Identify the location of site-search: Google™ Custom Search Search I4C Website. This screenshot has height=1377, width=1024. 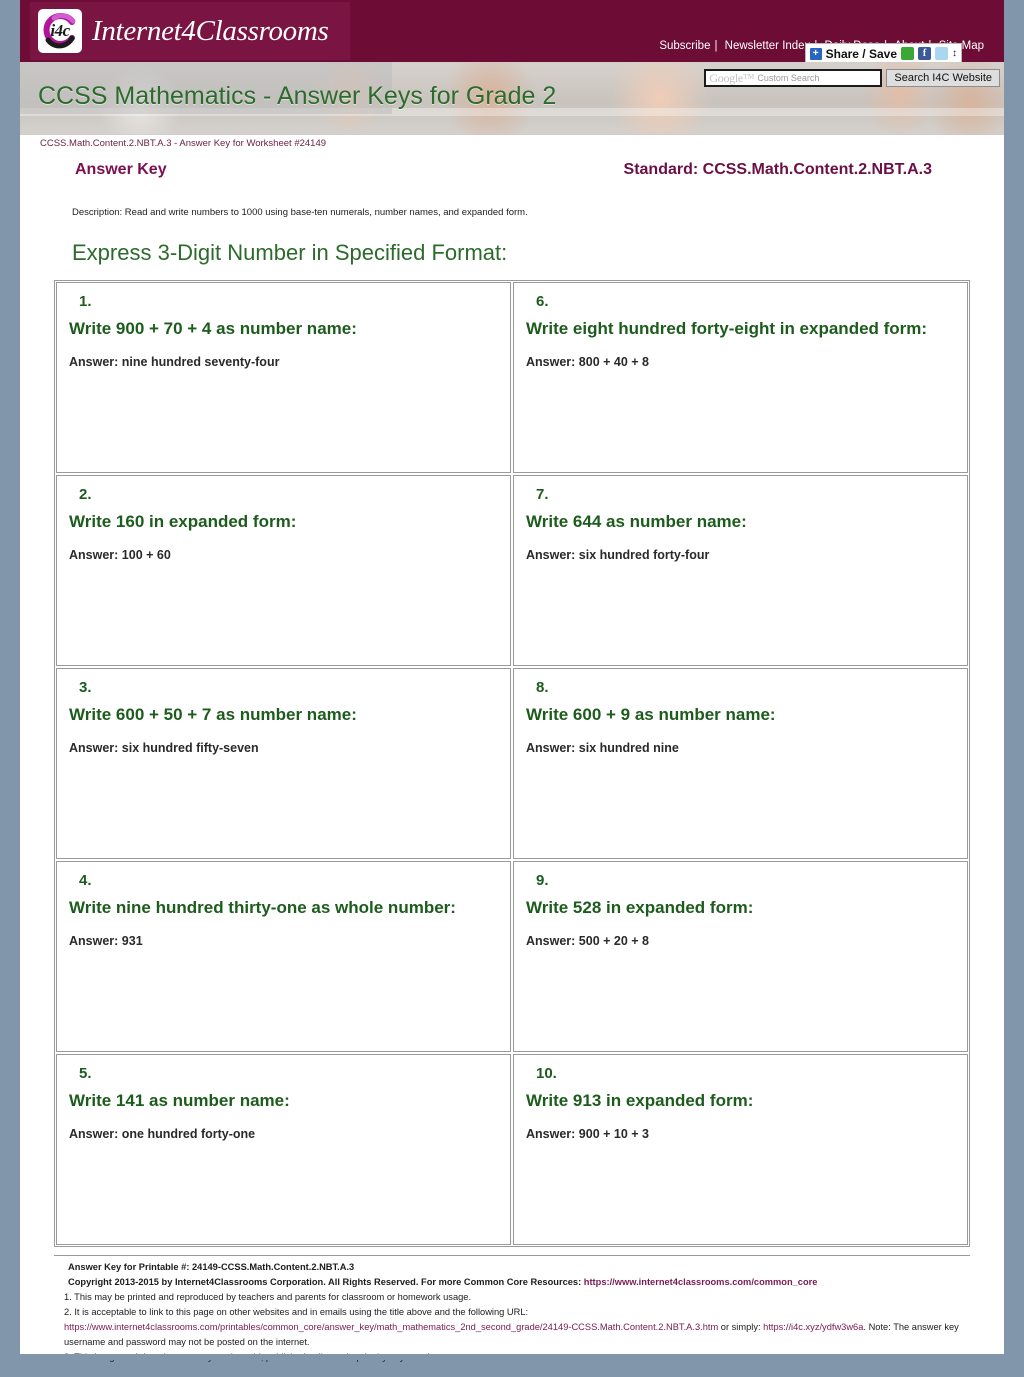
(852, 78).